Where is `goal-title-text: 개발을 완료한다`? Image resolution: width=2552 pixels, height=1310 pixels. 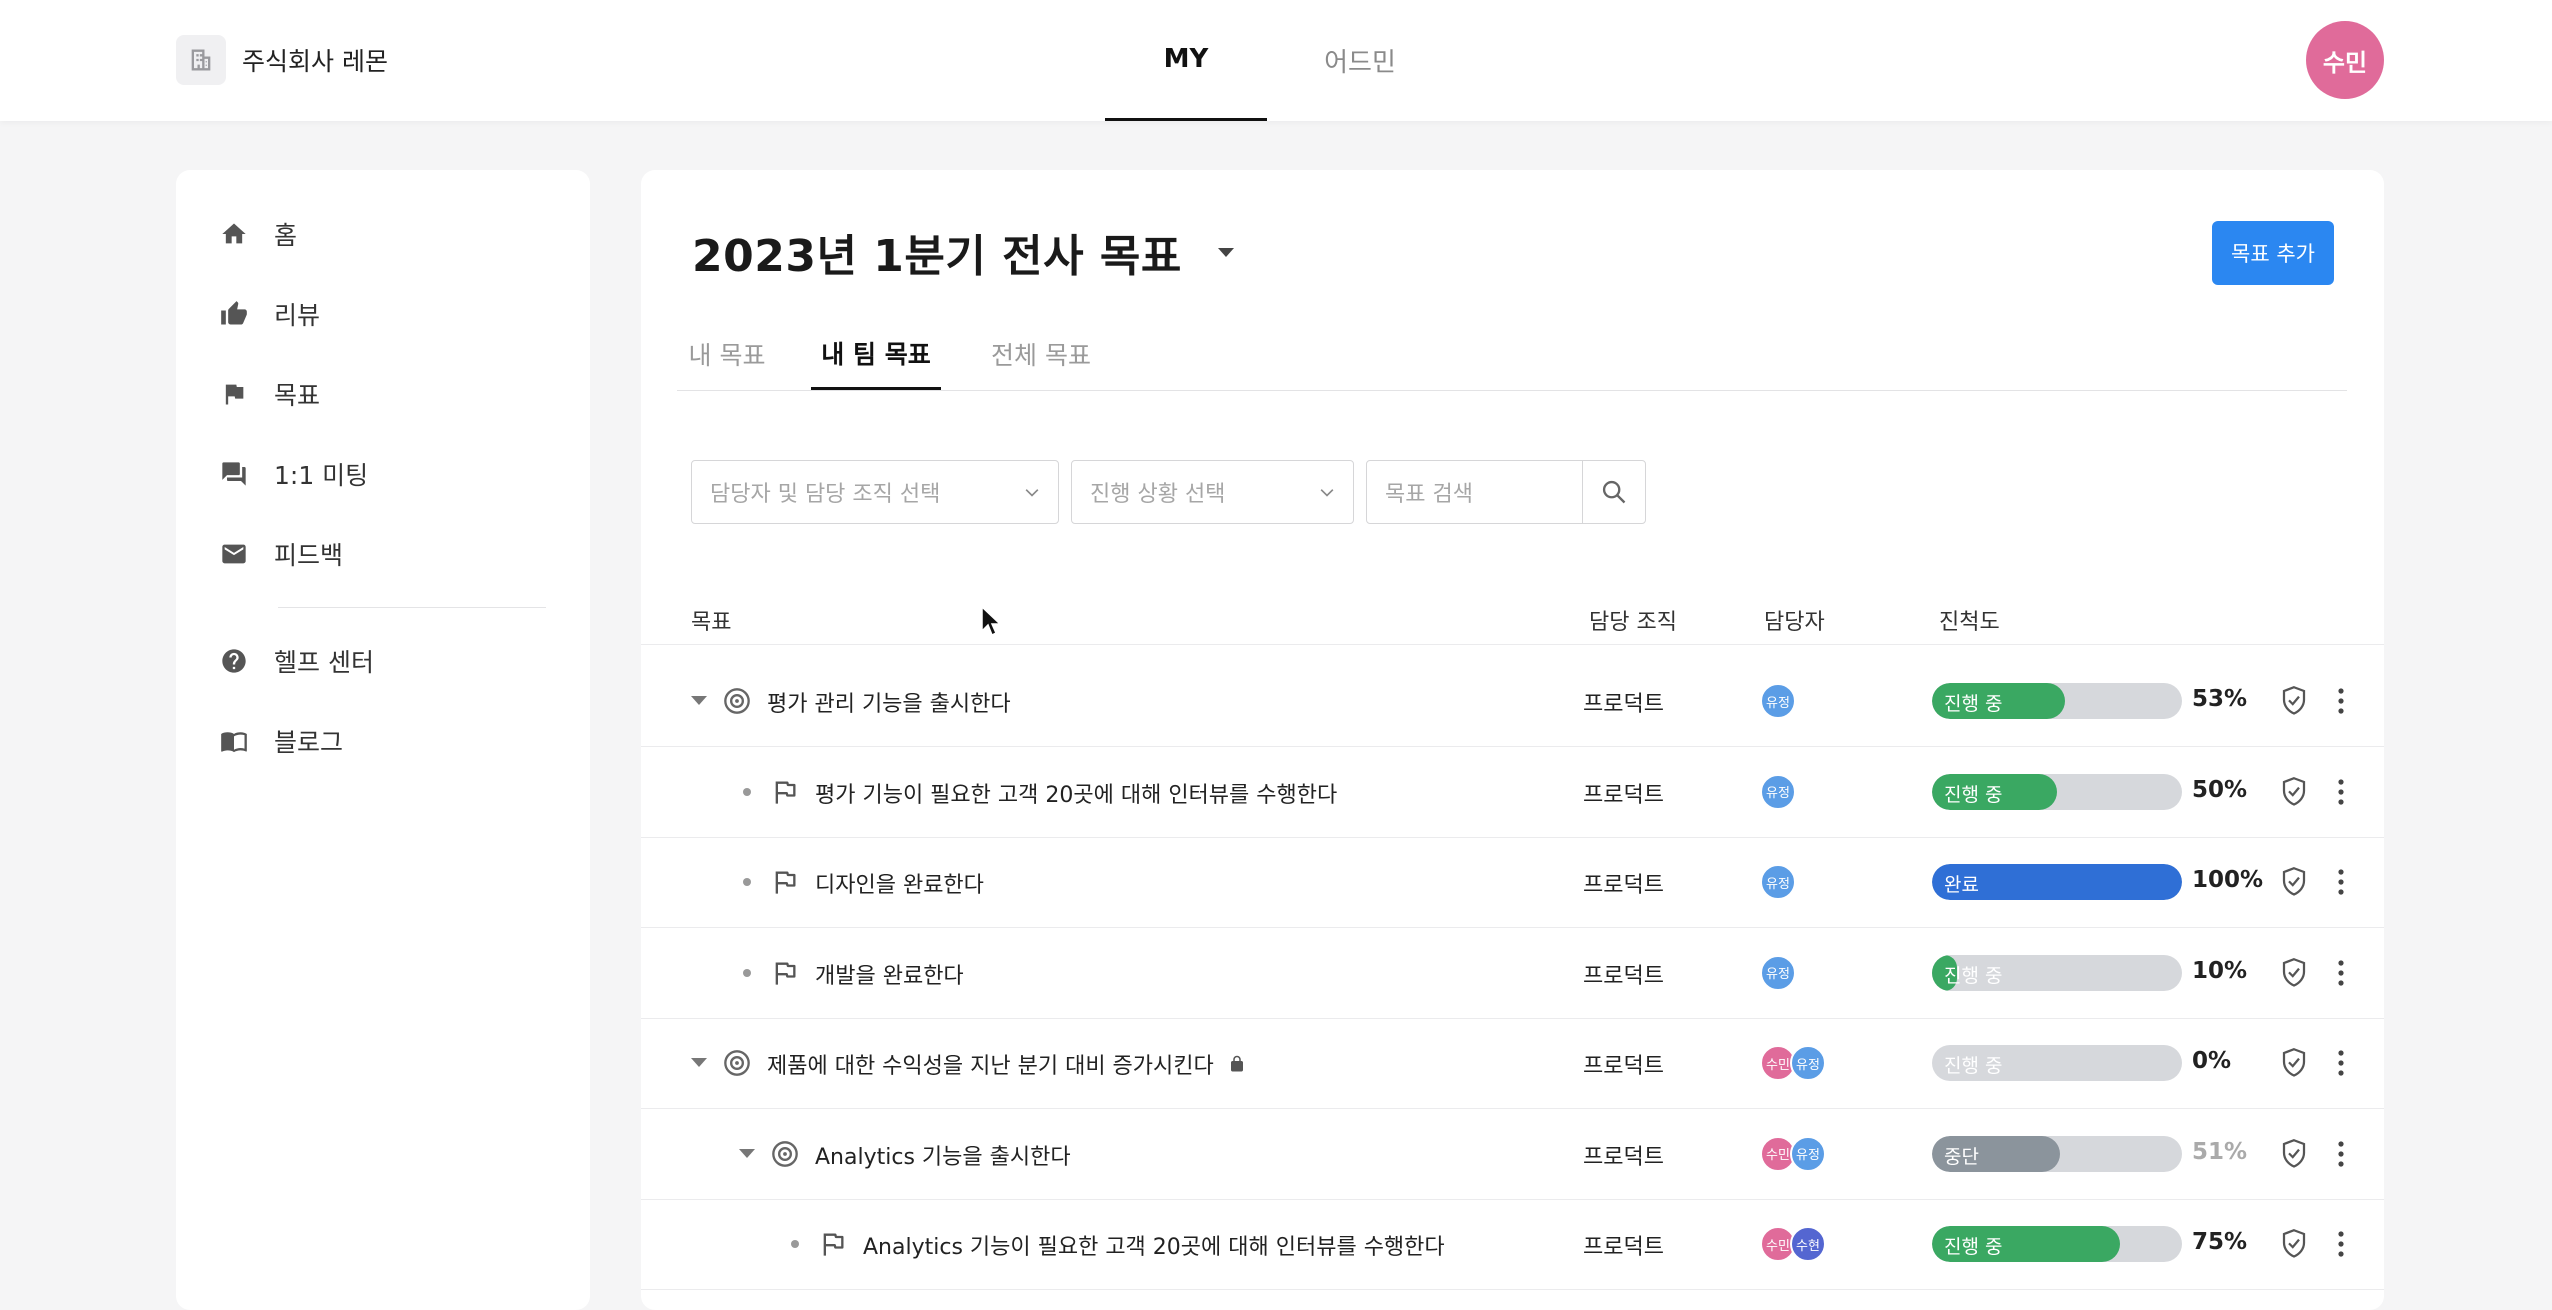 goal-title-text: 개발을 완료한다 is located at coordinates (889, 974).